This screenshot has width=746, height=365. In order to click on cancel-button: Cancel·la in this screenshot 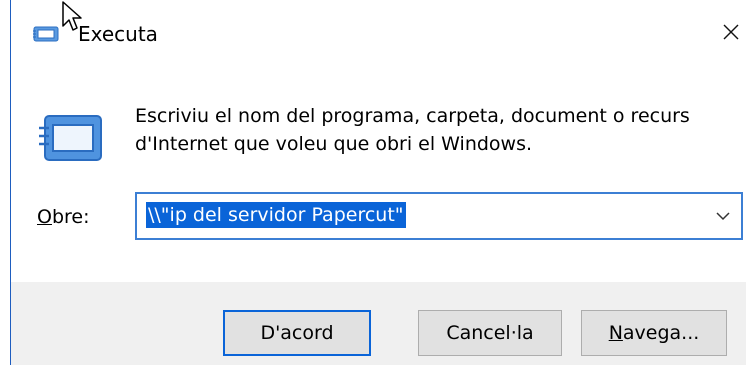, I will do `click(490, 333)`.